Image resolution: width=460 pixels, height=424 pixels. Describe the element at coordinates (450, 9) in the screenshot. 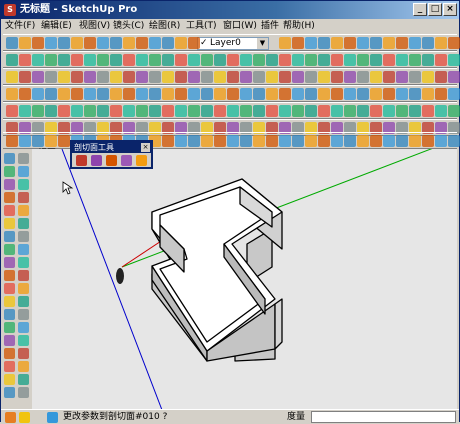

I see `close-button: ×` at that location.